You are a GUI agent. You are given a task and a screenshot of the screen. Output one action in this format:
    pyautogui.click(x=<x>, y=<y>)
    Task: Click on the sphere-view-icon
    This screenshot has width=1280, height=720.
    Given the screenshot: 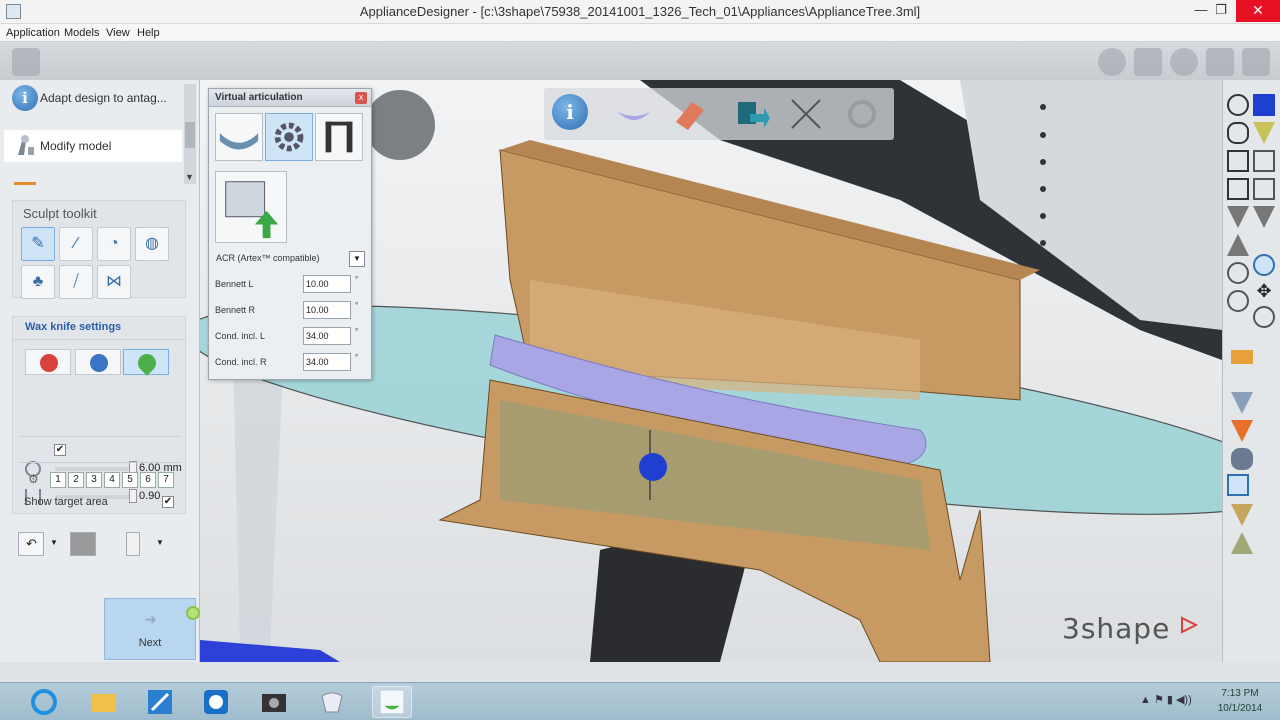 What is the action you would take?
    pyautogui.click(x=1112, y=62)
    